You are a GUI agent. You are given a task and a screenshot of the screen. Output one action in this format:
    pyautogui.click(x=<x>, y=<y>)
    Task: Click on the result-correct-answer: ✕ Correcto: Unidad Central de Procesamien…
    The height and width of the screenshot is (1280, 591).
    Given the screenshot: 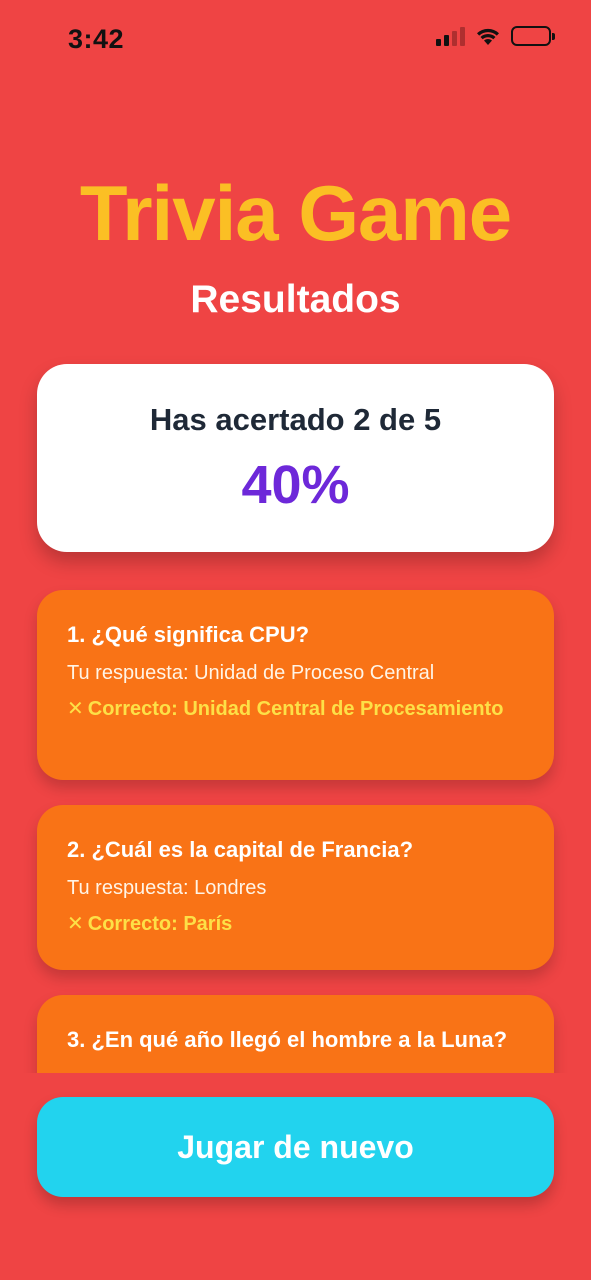 What is the action you would take?
    pyautogui.click(x=295, y=709)
    